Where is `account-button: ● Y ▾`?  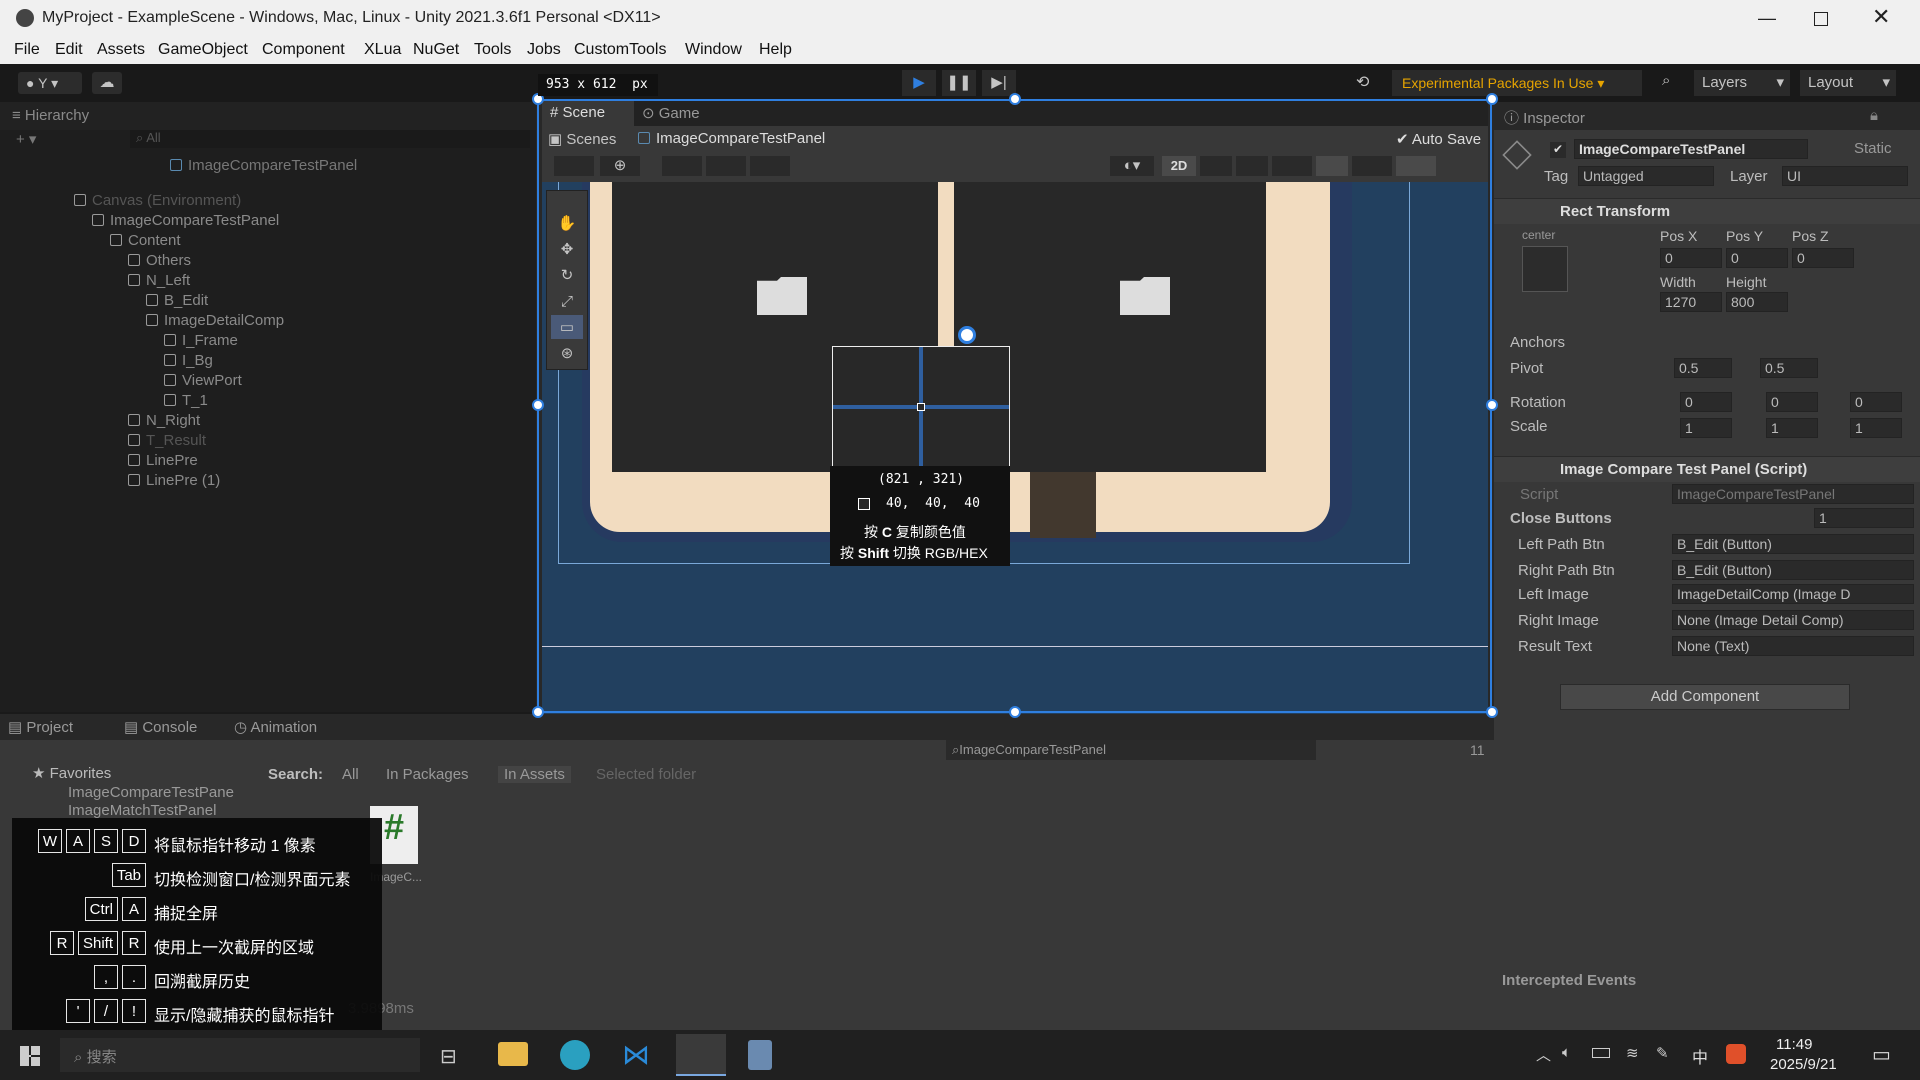 account-button: ● Y ▾ is located at coordinates (50, 83).